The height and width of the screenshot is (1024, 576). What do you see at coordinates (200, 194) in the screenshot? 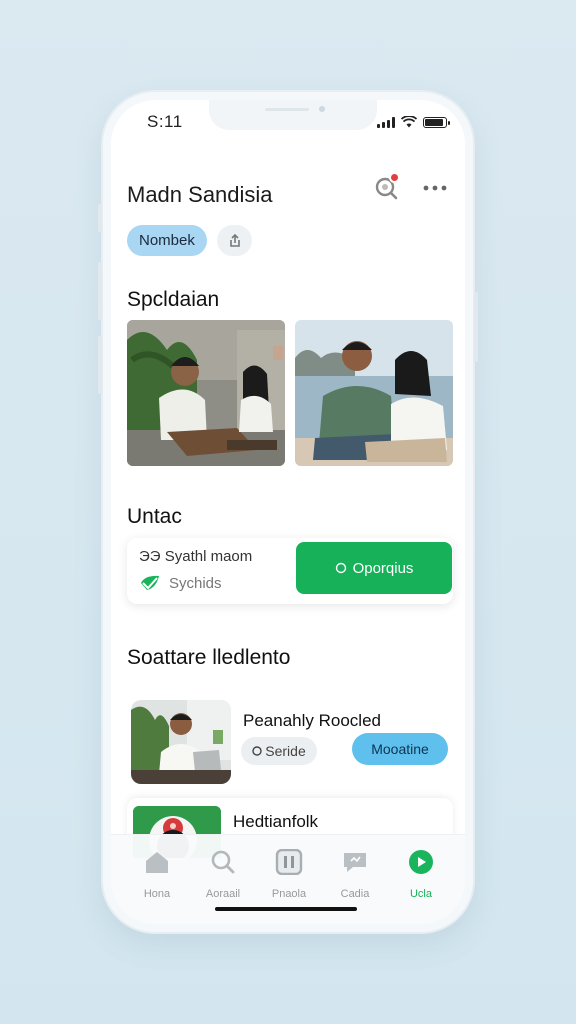
I see `page-title: Madn Sandisia` at bounding box center [200, 194].